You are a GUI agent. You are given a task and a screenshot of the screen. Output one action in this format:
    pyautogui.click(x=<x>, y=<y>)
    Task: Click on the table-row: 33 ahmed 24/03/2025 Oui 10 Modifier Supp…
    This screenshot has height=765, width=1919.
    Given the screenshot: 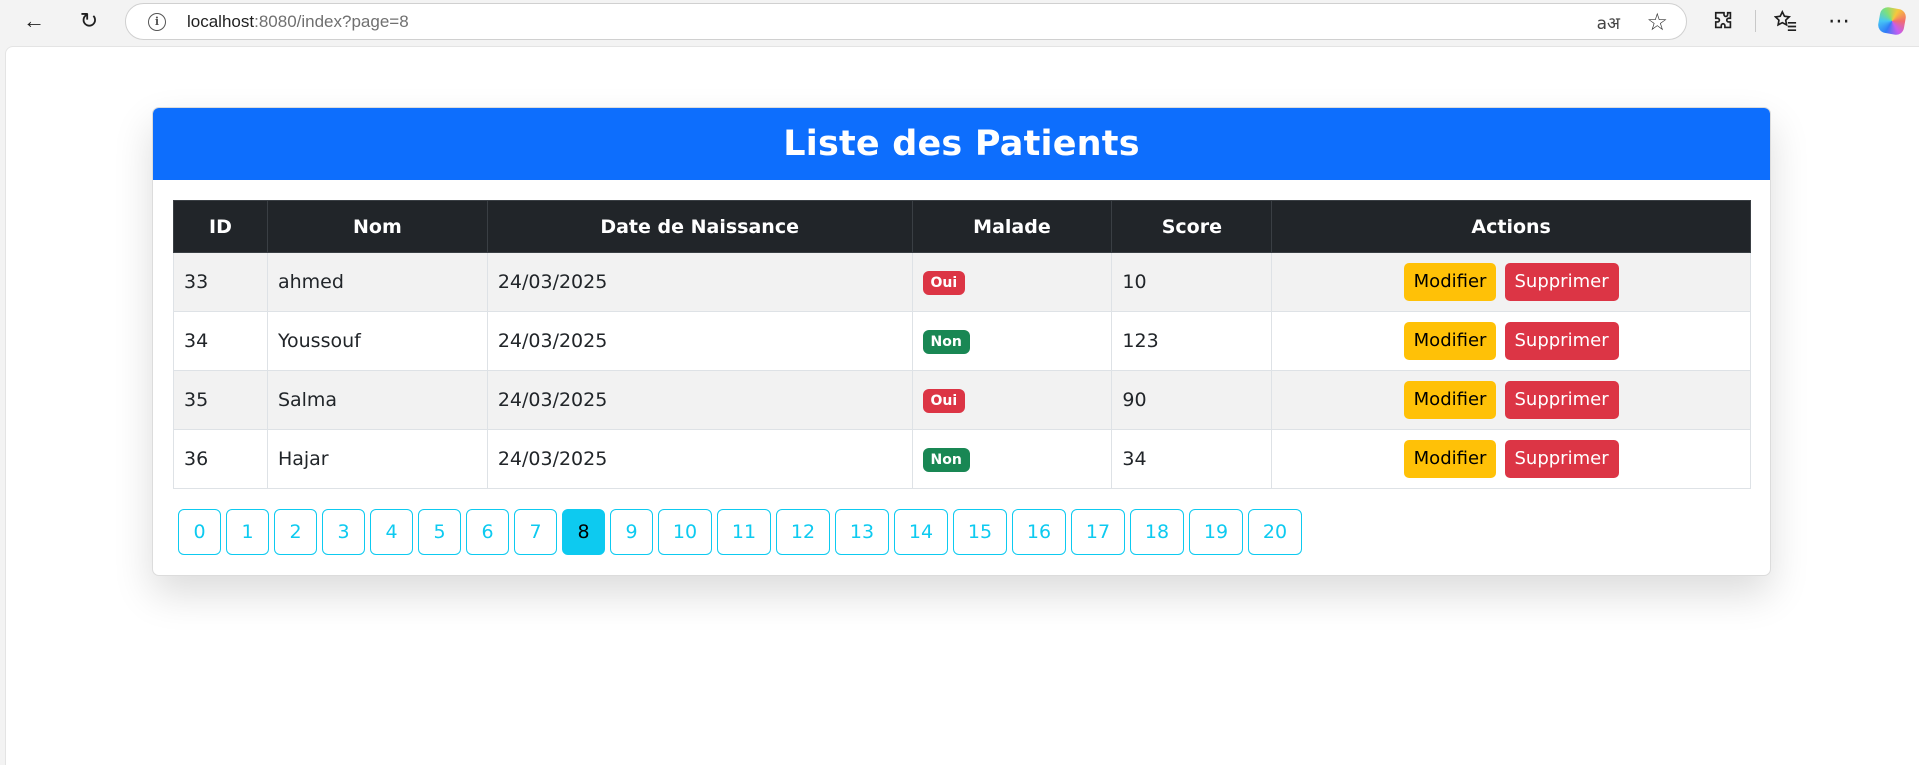 What is the action you would take?
    pyautogui.click(x=962, y=282)
    